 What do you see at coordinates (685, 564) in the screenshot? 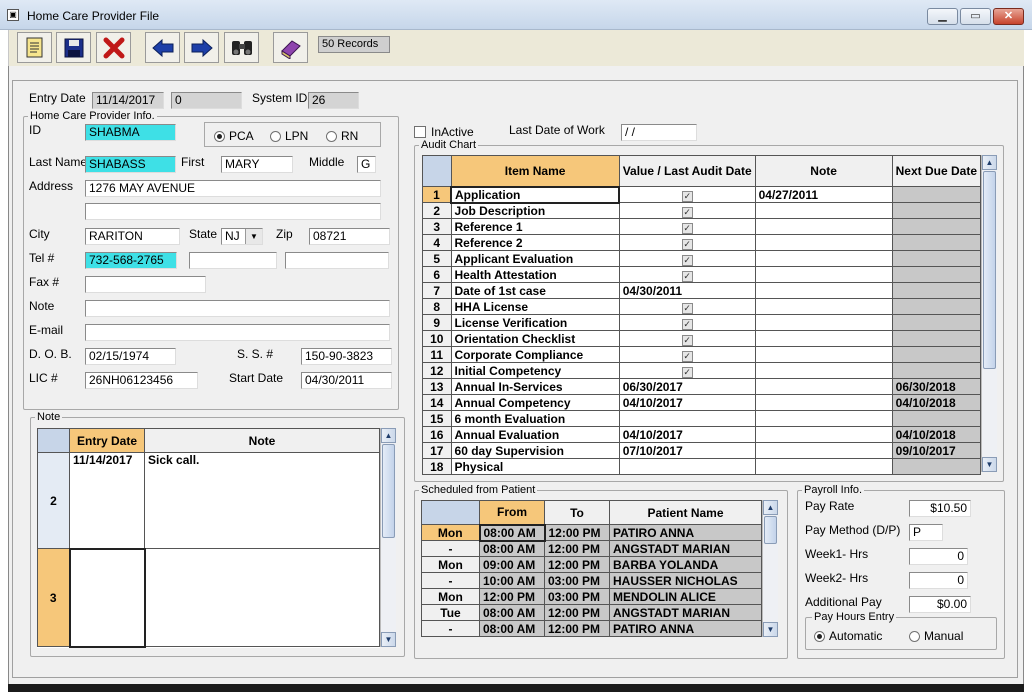
I see `schedule-patient: BARBA YOLANDA` at bounding box center [685, 564].